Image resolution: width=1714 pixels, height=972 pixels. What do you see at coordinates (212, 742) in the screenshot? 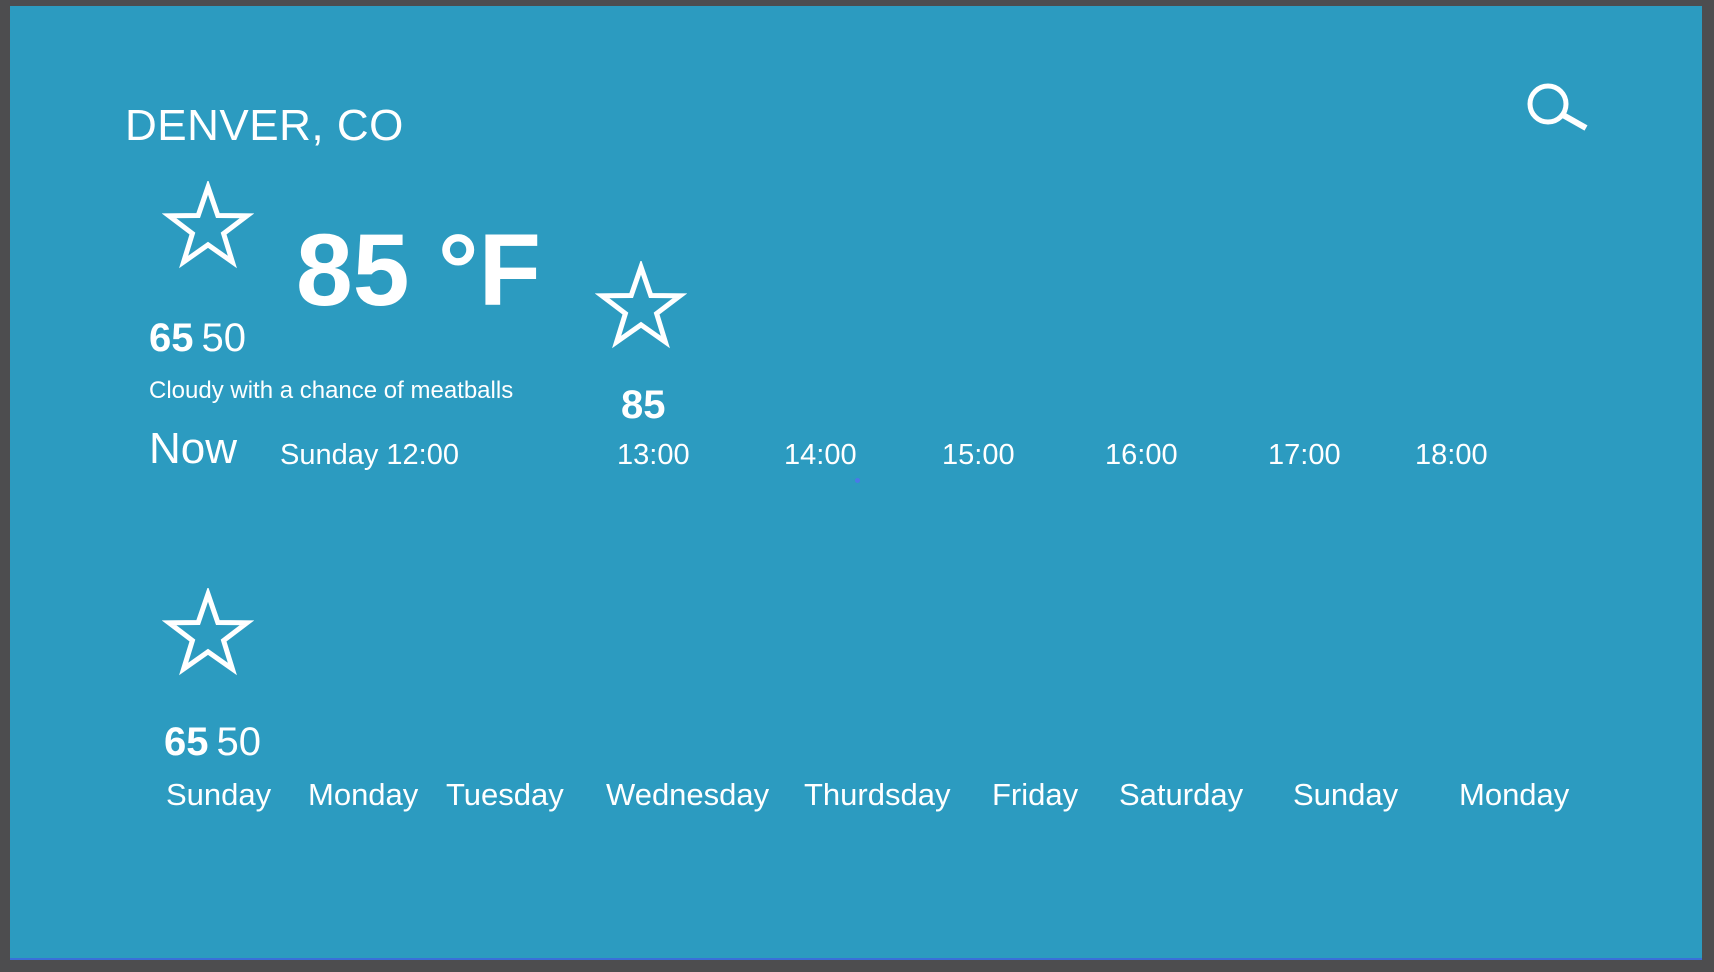
I see `daily-high-low: 65 50` at bounding box center [212, 742].